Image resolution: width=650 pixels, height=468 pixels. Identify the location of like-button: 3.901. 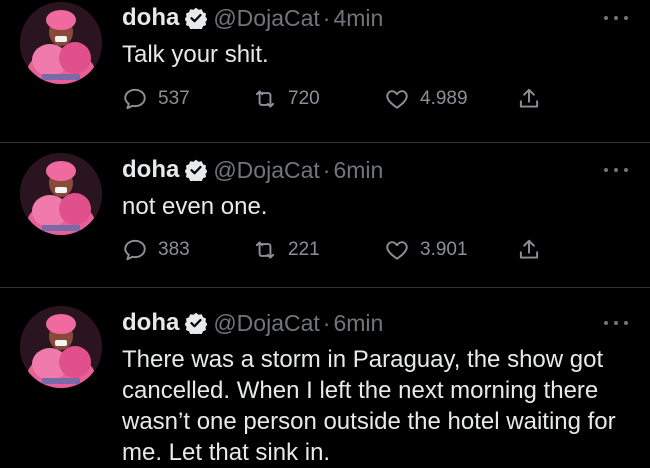
(426, 250).